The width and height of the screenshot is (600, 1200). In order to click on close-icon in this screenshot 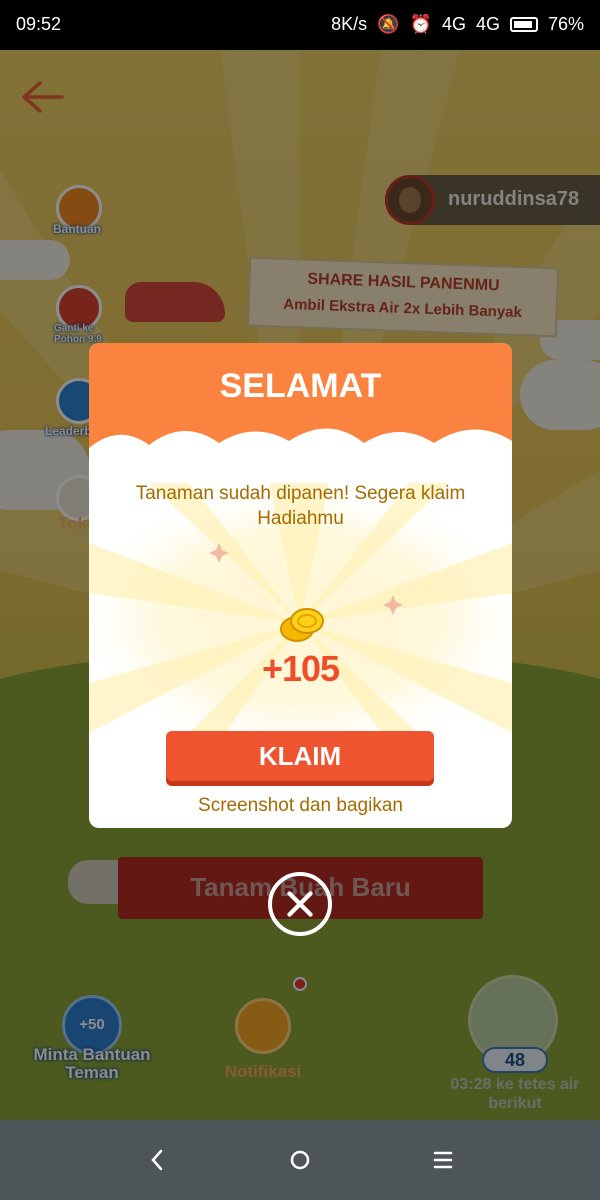, I will do `click(300, 904)`.